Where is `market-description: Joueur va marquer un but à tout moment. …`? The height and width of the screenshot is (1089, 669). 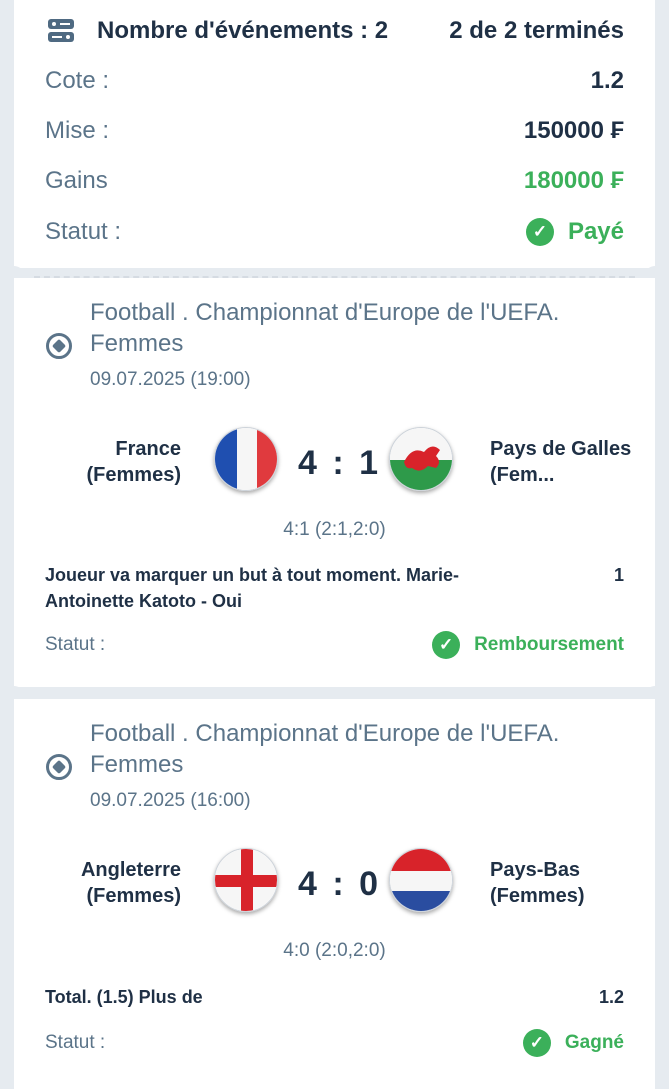
market-description: Joueur va marquer un but à tout moment. … is located at coordinates (334, 588).